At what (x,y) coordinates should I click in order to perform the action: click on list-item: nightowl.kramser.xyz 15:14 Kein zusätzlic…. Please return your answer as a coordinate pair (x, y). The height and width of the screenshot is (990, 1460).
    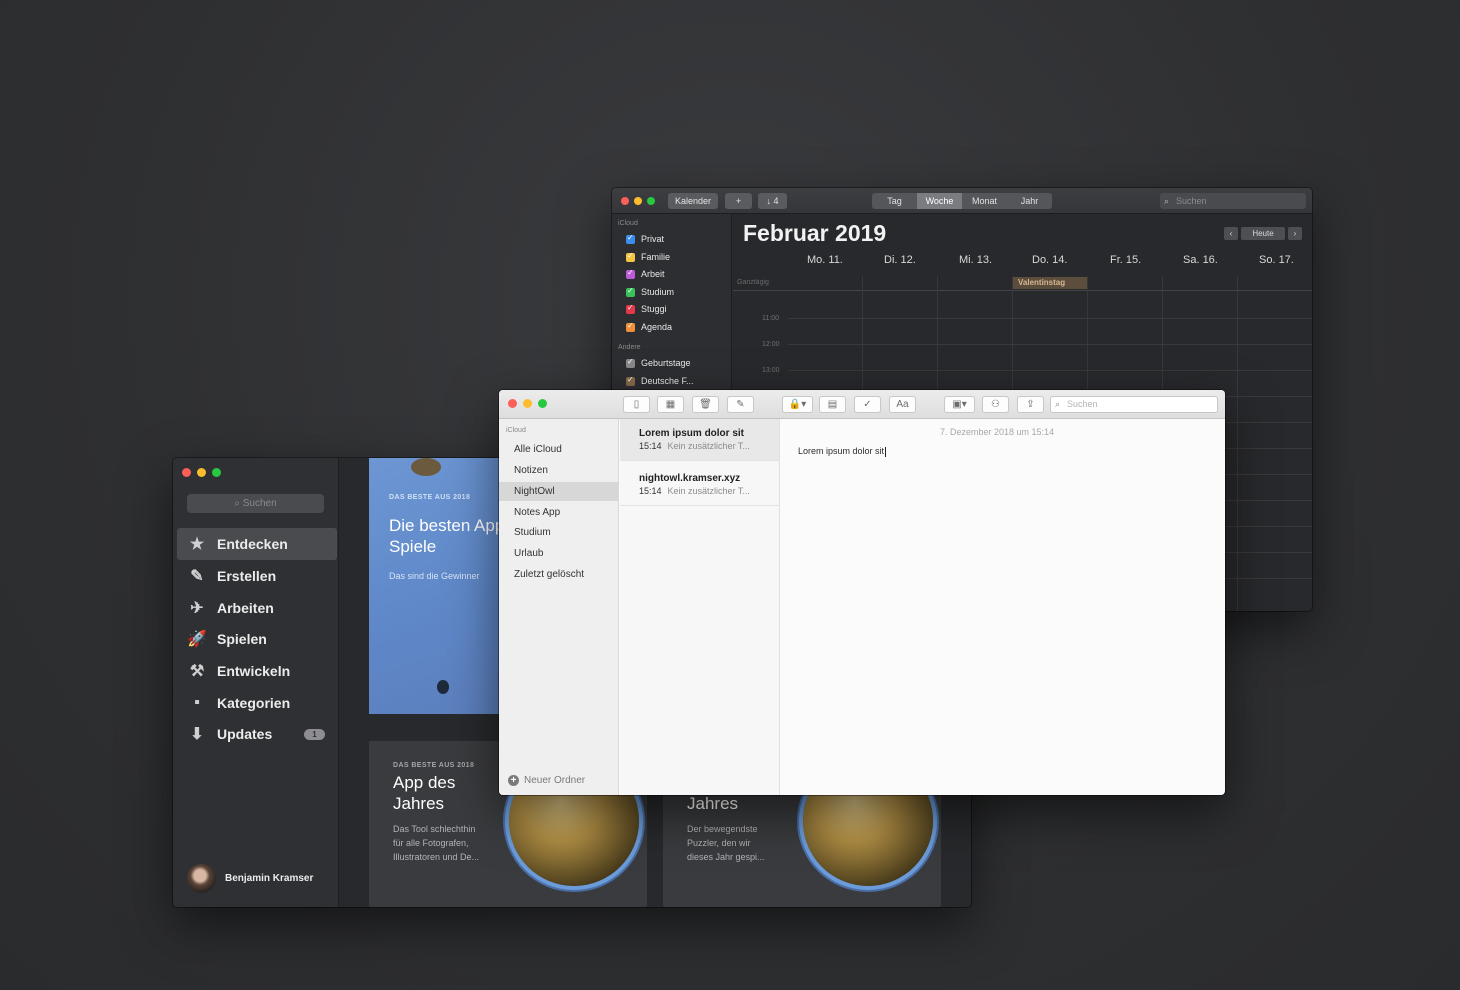
    Looking at the image, I should click on (699, 485).